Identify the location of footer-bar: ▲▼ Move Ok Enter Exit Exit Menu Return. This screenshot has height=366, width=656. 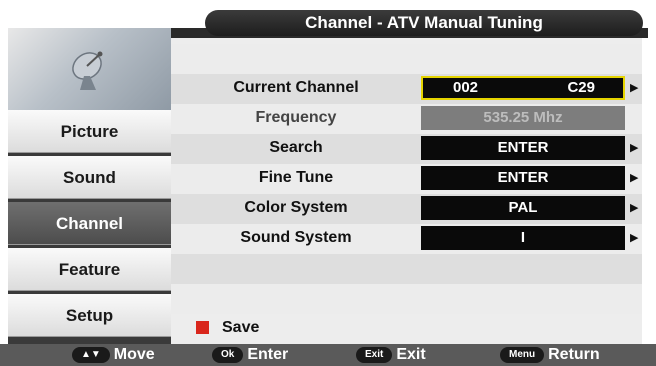
(328, 355).